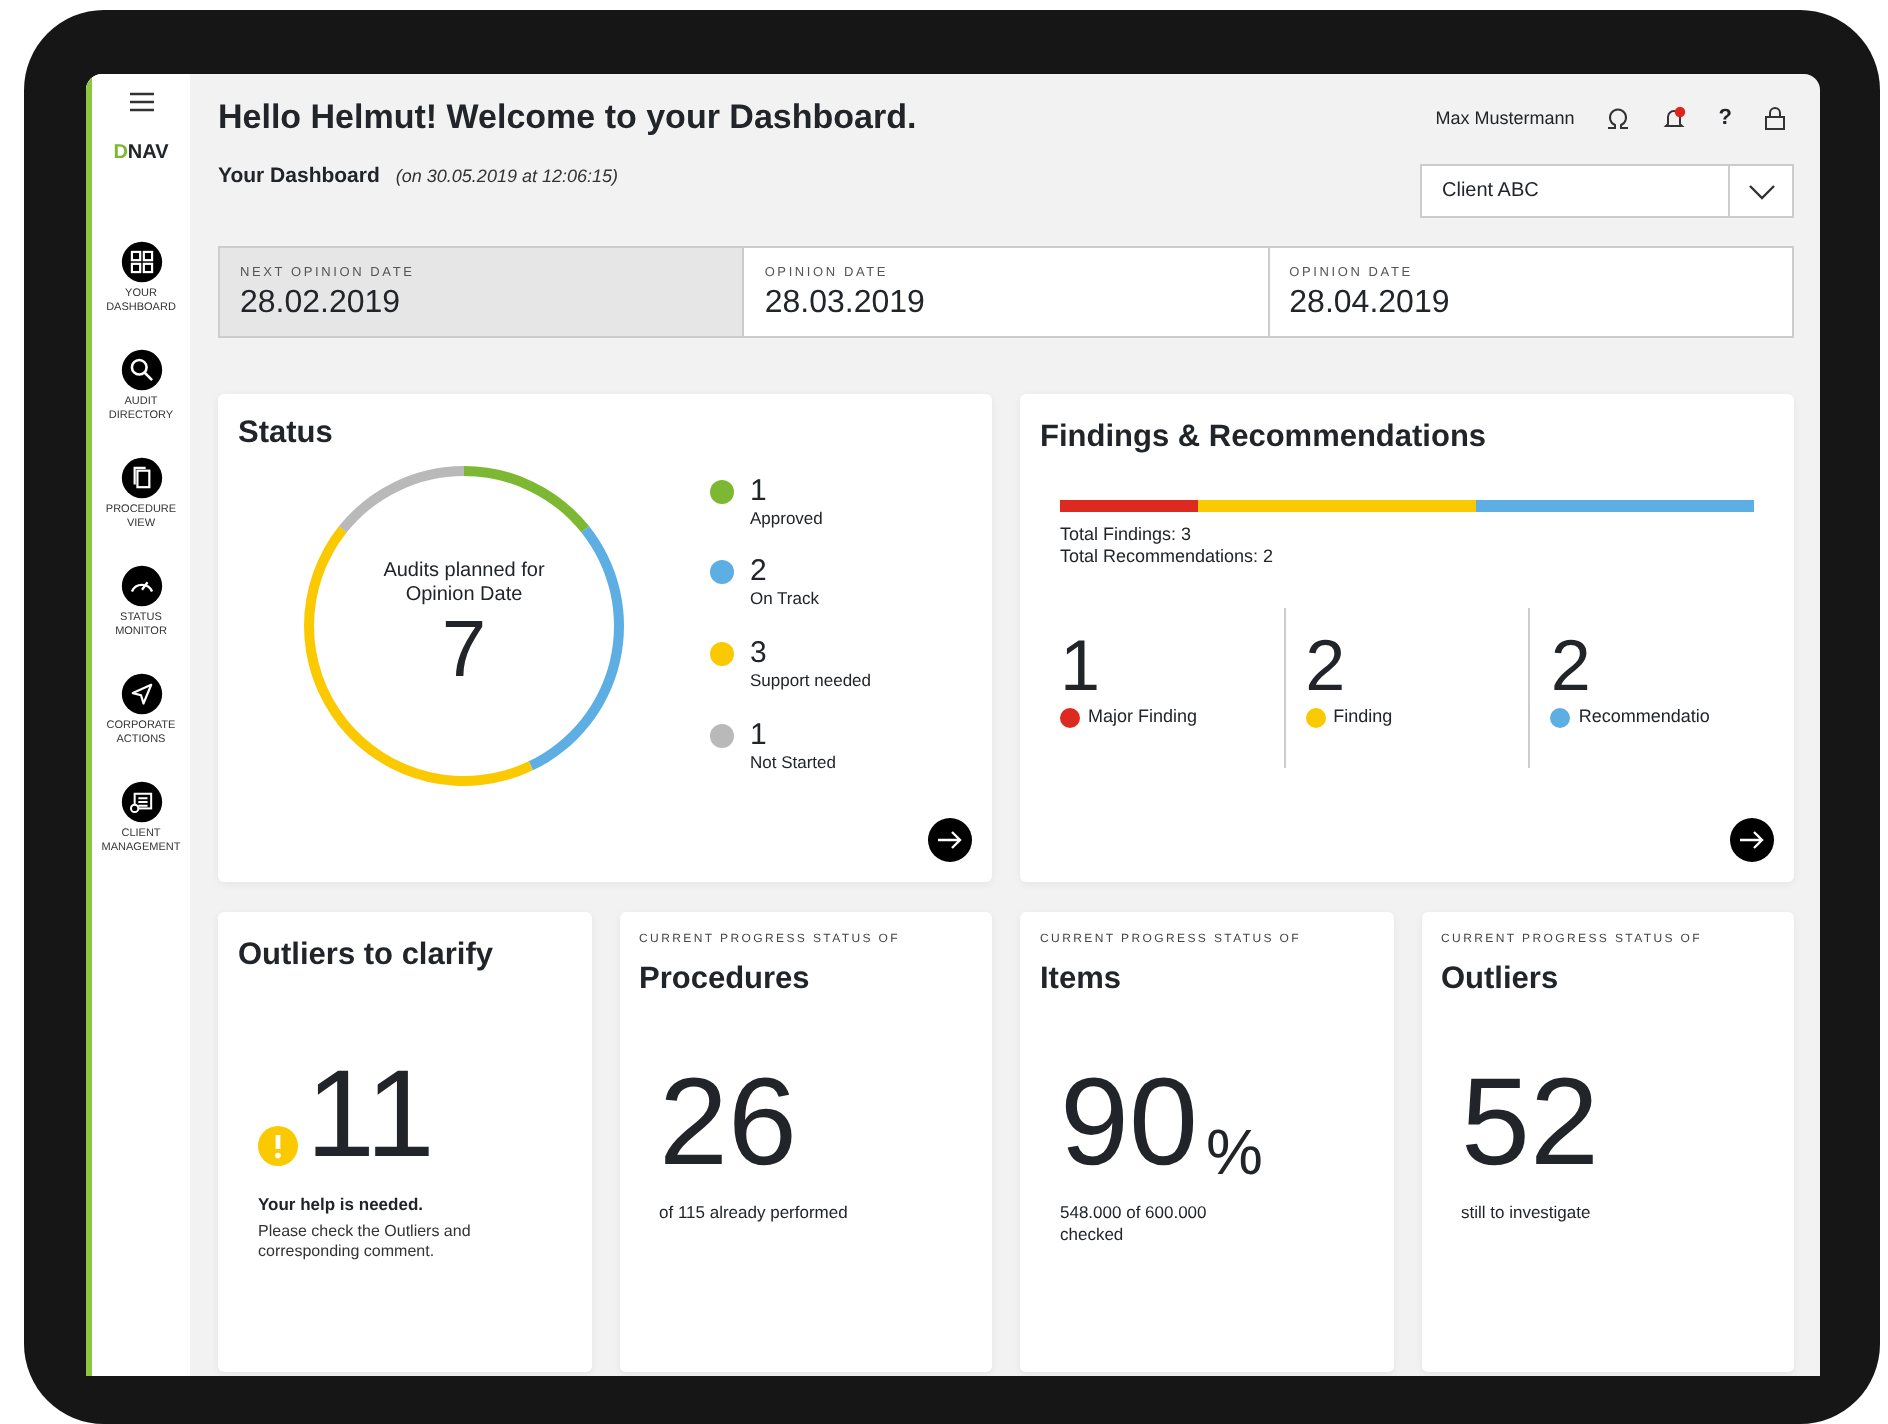 This screenshot has height=1424, width=1888. What do you see at coordinates (1363, 717) in the screenshot?
I see `finding-label: Finding` at bounding box center [1363, 717].